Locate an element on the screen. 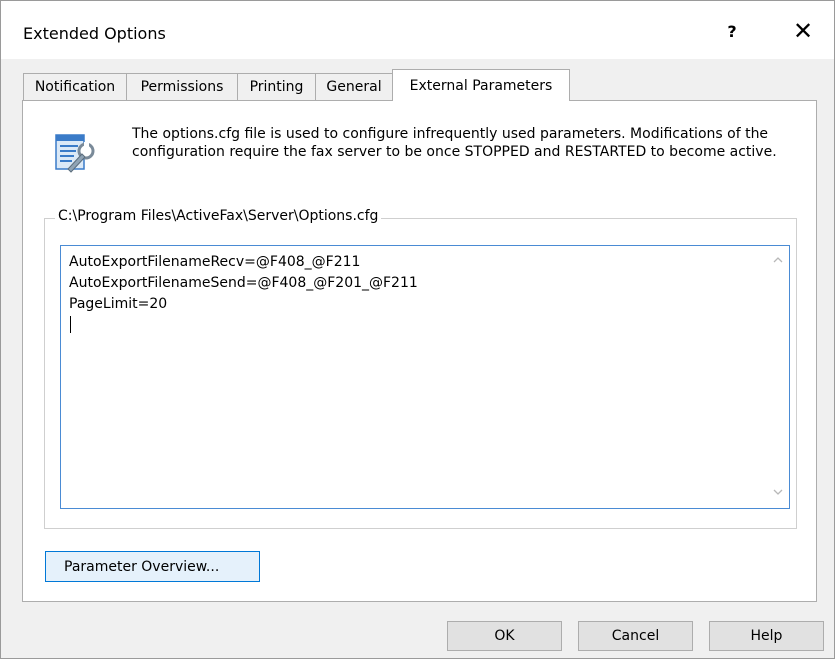  tab-notification: Notification is located at coordinates (75, 86).